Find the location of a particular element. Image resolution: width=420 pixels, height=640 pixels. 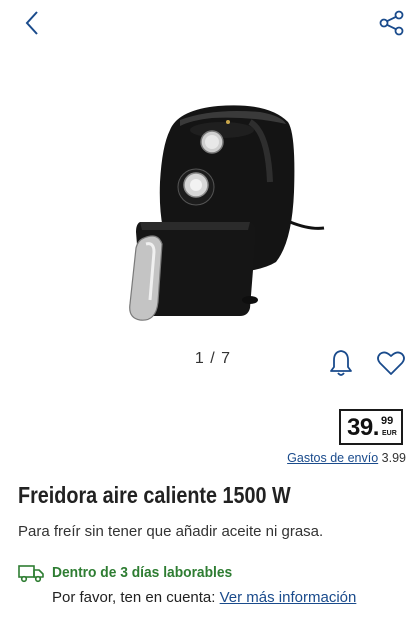

shipping-amount: 3.99 is located at coordinates (393, 458).